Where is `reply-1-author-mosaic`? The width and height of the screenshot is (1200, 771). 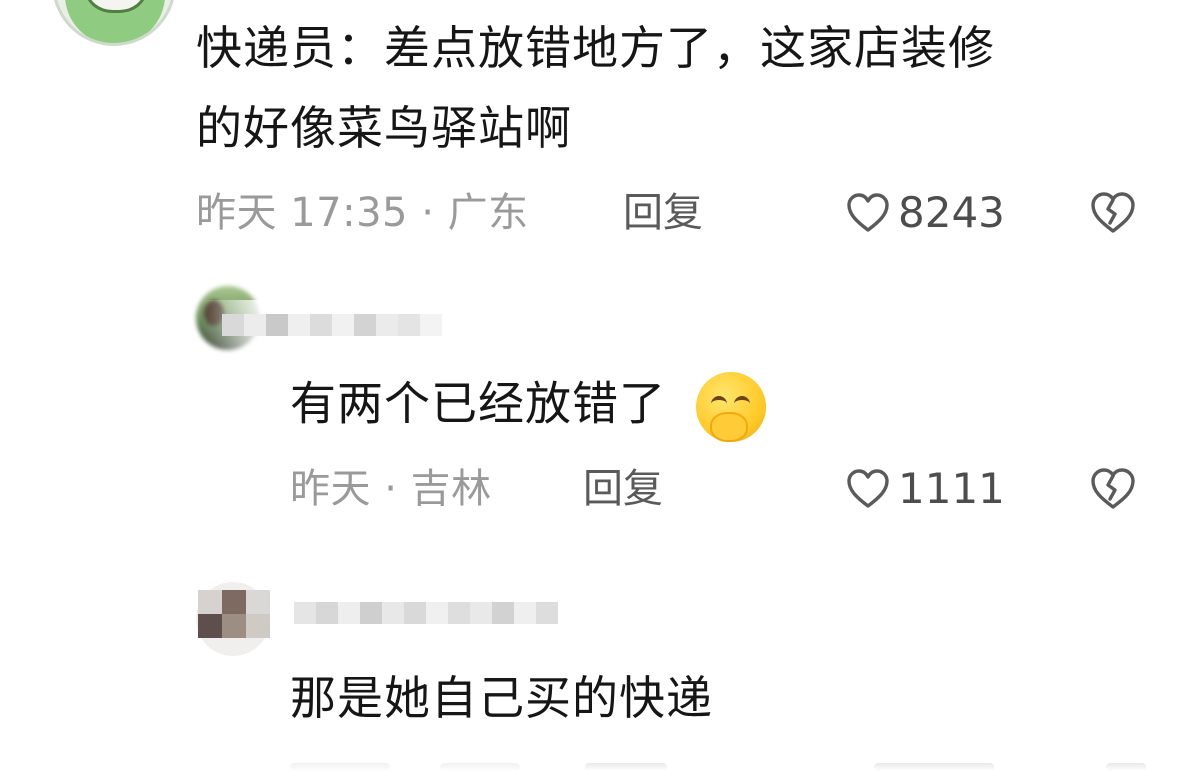
reply-1-author-mosaic is located at coordinates (332, 325).